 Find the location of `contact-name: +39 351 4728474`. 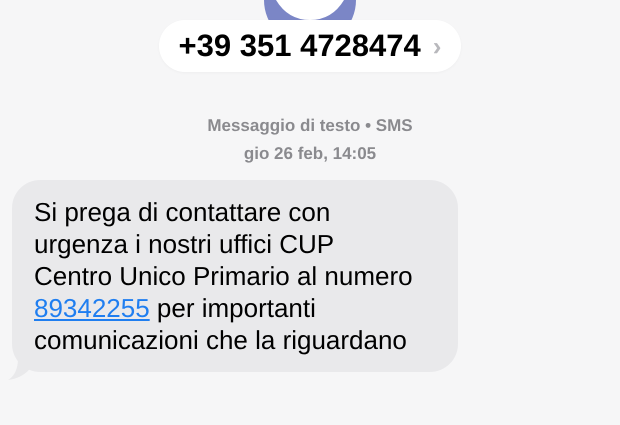

contact-name: +39 351 4728474 is located at coordinates (299, 45).